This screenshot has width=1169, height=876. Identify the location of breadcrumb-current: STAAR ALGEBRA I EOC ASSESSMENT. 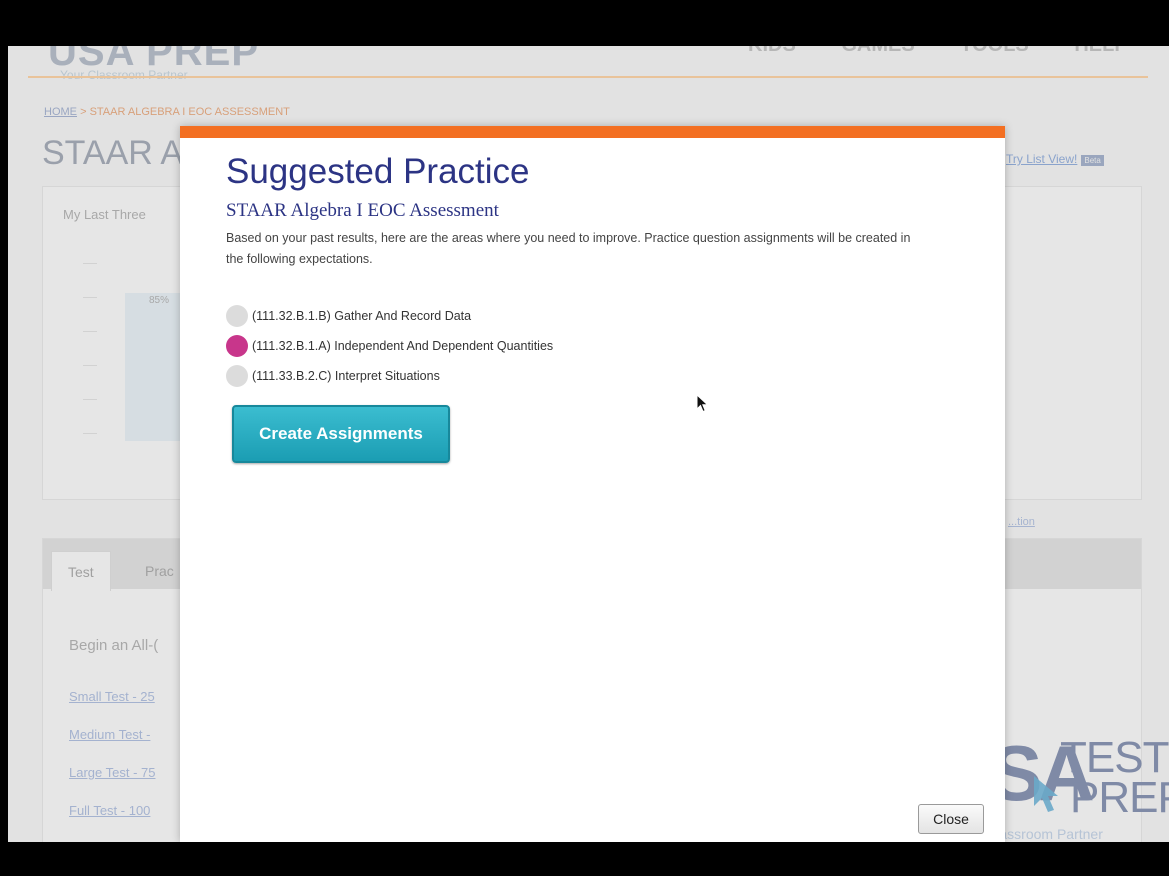
(189, 112).